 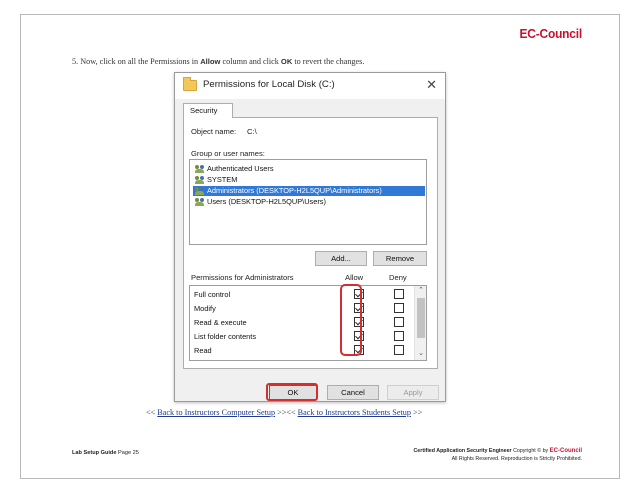 What do you see at coordinates (152, 412) in the screenshot?
I see `nav-open: <<` at bounding box center [152, 412].